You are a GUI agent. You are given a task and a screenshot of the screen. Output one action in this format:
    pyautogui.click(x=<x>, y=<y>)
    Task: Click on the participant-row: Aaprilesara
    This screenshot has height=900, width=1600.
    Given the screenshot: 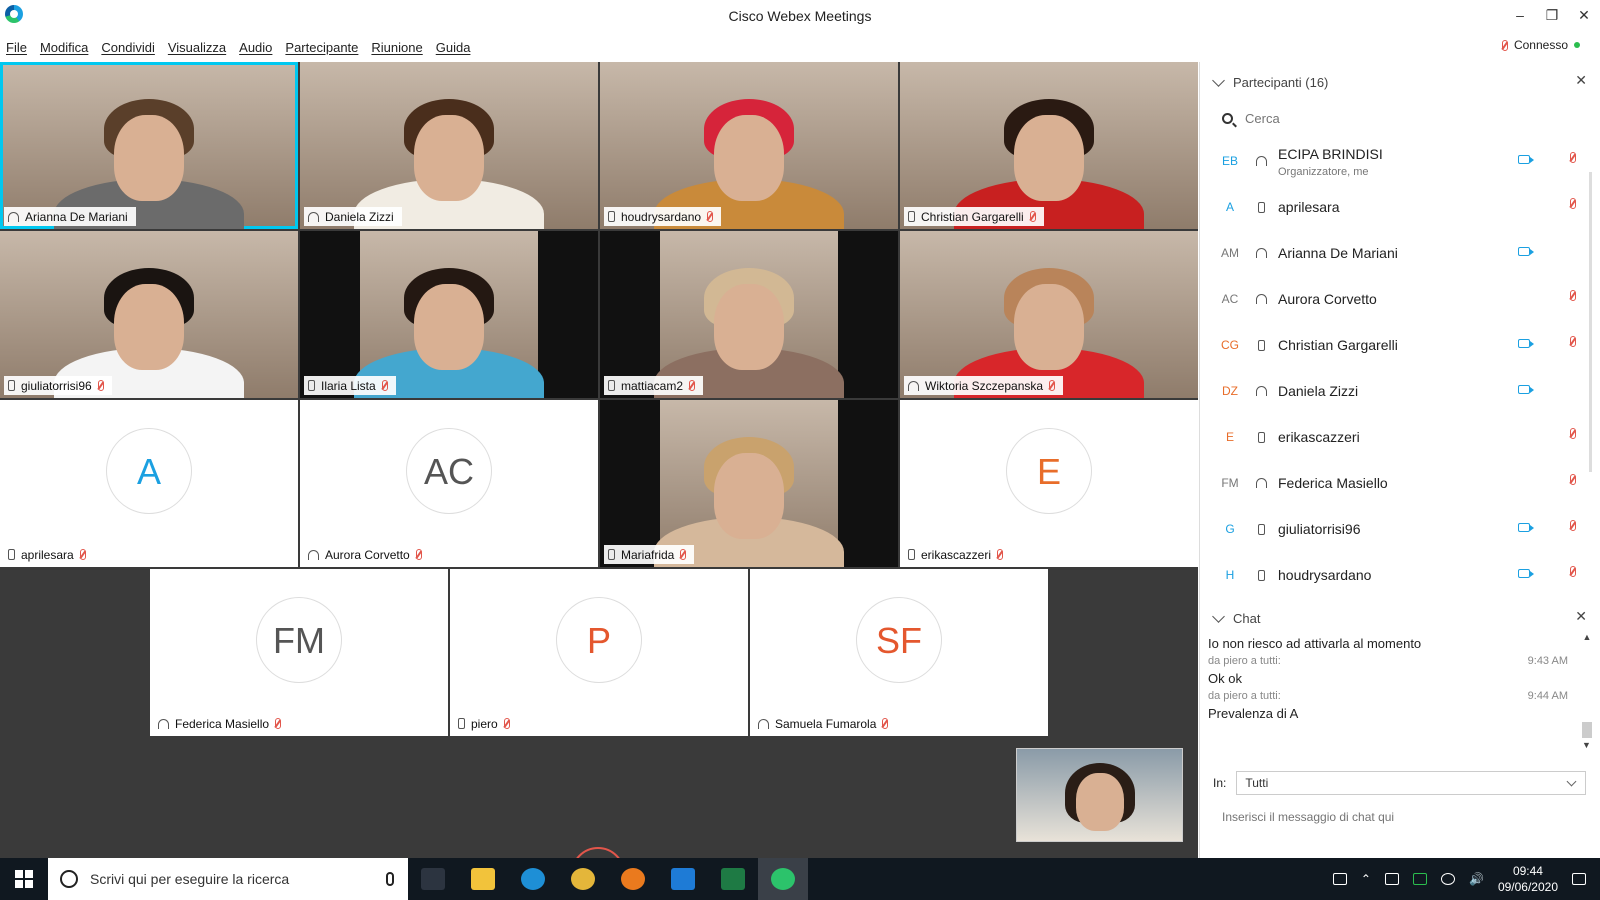 What is the action you would take?
    pyautogui.click(x=1393, y=207)
    